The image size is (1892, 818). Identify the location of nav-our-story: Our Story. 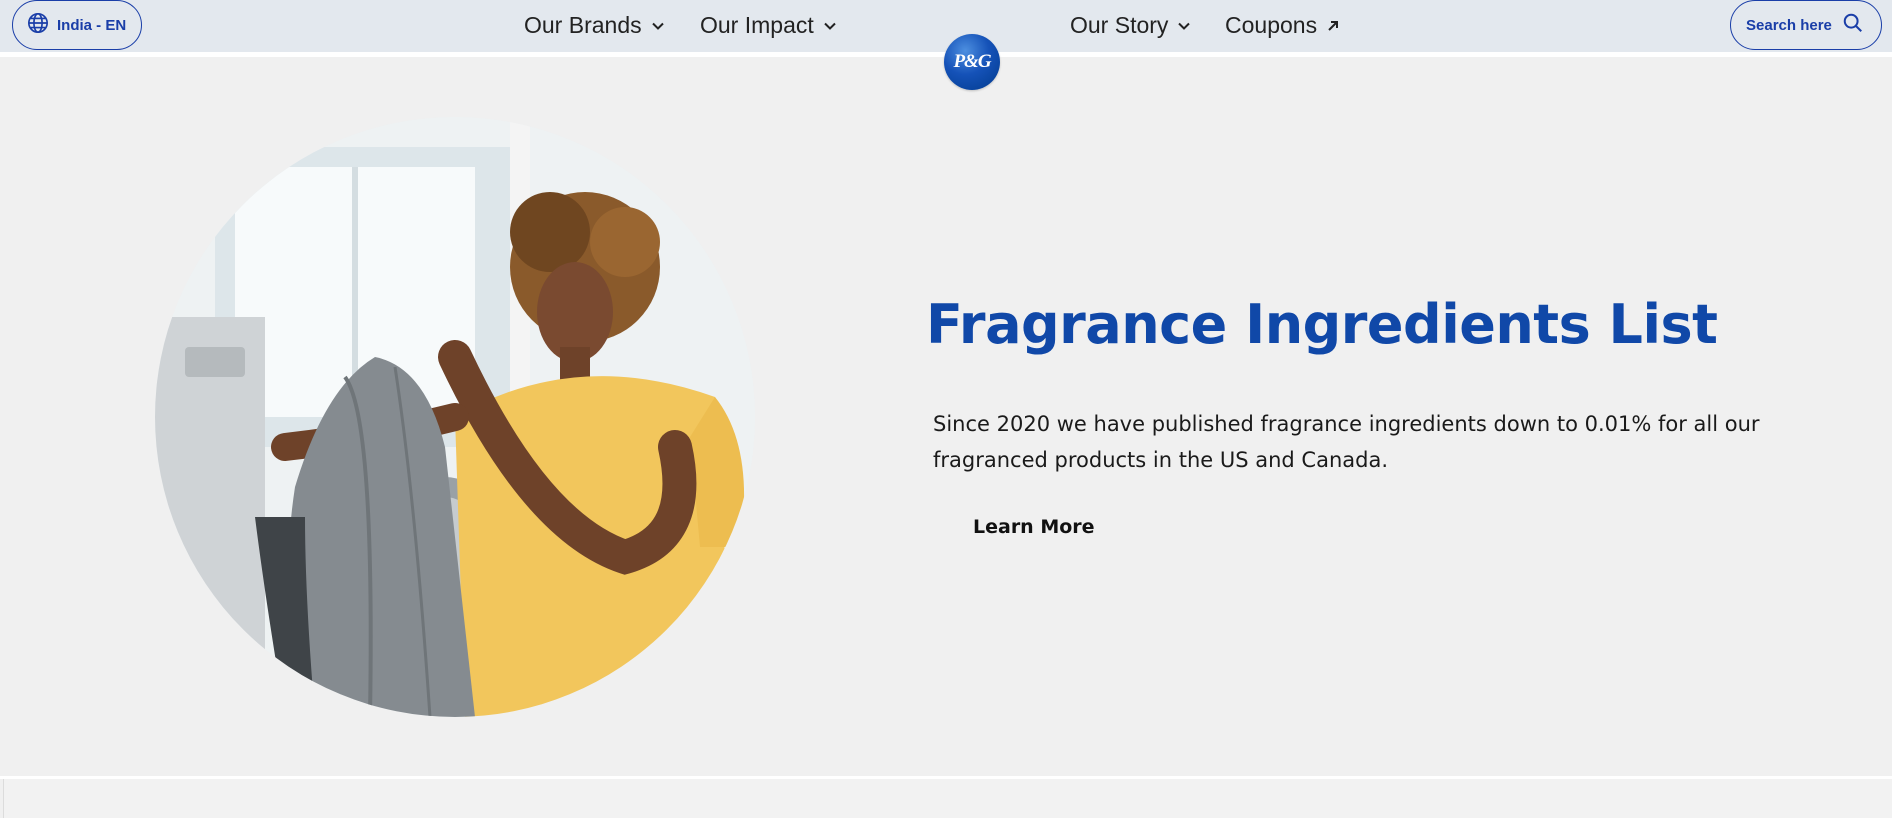
(1130, 25).